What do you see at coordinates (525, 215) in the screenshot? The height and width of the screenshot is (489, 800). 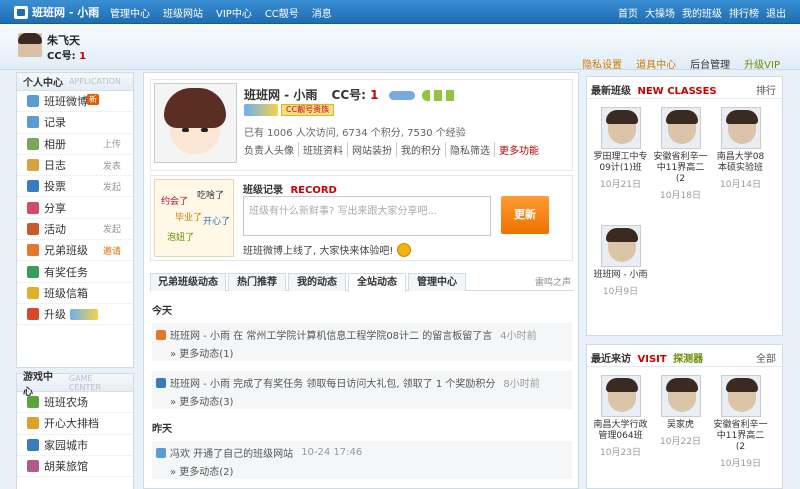 I see `update-button: 更新` at bounding box center [525, 215].